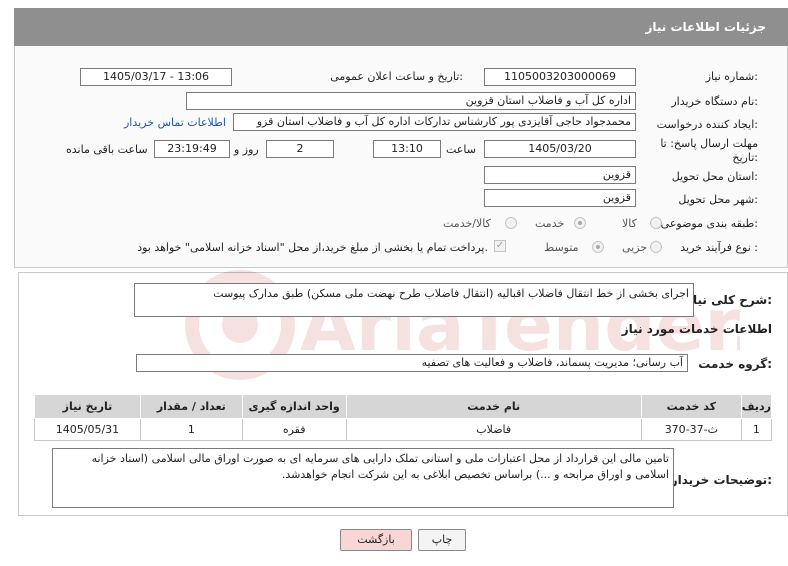 The image size is (788, 566). I want to click on cell-quantity: 1, so click(191, 429).